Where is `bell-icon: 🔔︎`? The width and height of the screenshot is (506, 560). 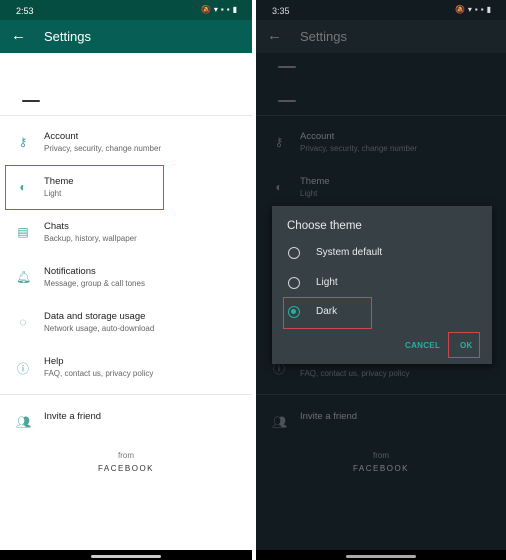
bell-icon: 🔔︎ is located at coordinates (24, 277).